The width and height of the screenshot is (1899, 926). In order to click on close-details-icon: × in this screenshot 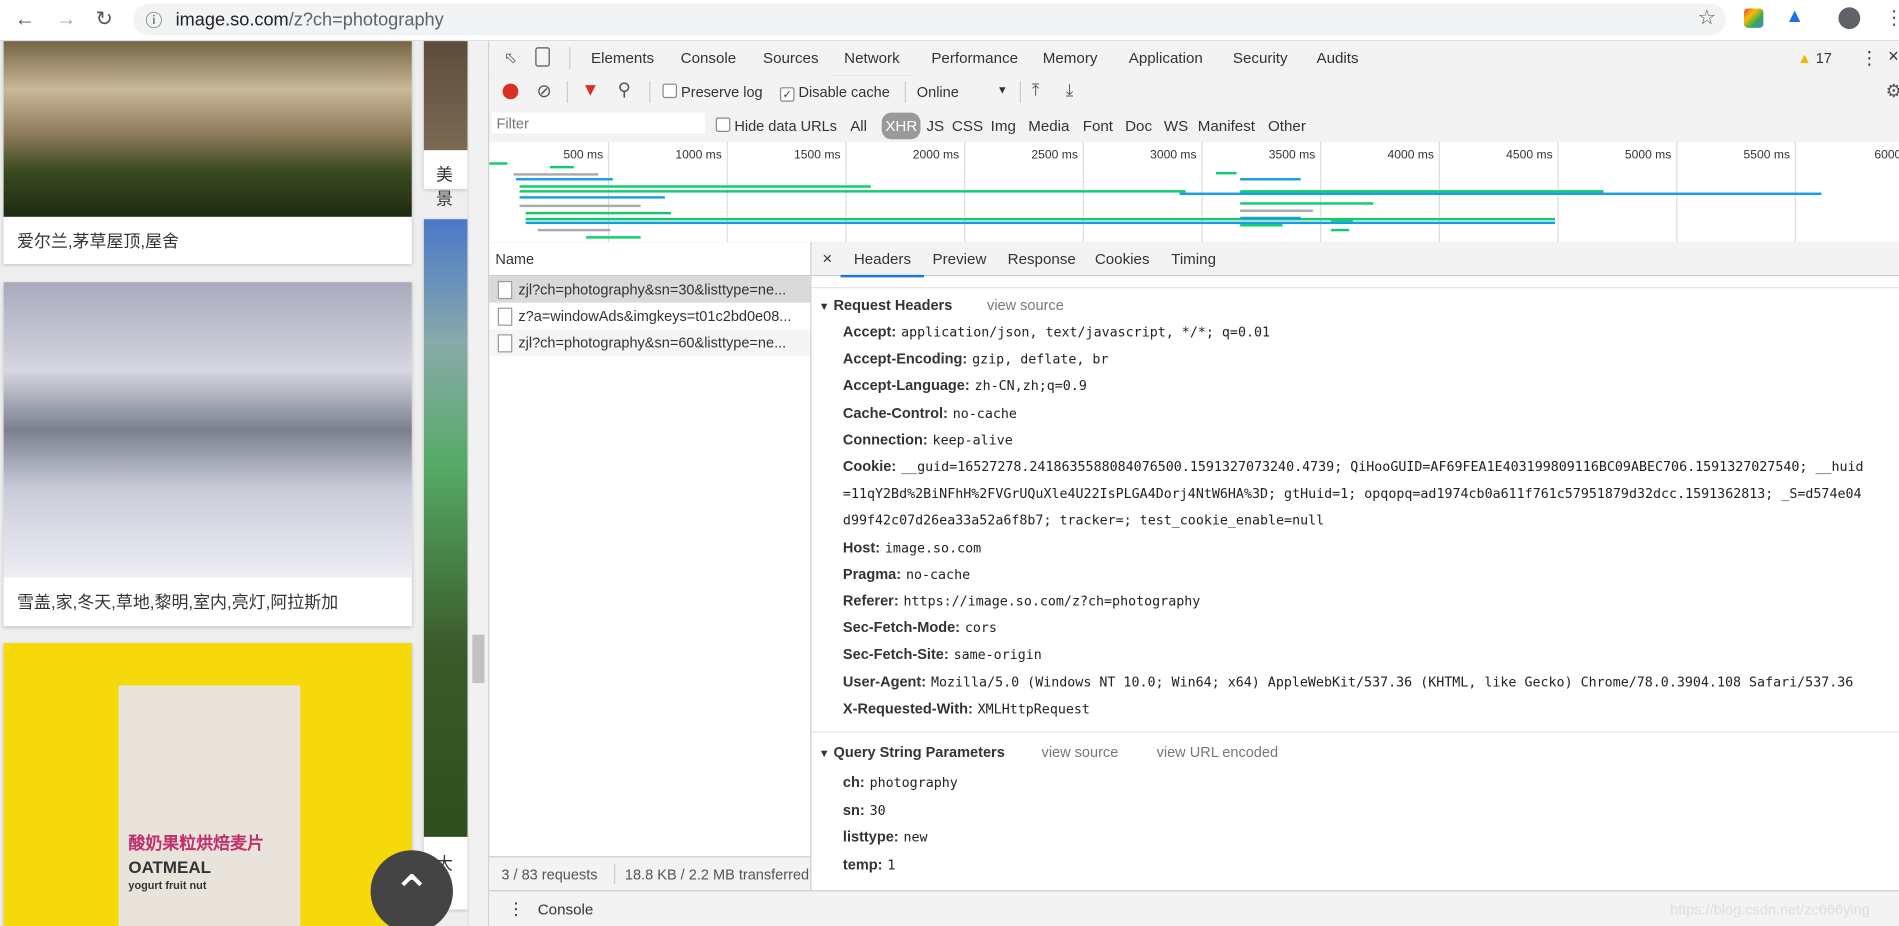, I will do `click(827, 257)`.